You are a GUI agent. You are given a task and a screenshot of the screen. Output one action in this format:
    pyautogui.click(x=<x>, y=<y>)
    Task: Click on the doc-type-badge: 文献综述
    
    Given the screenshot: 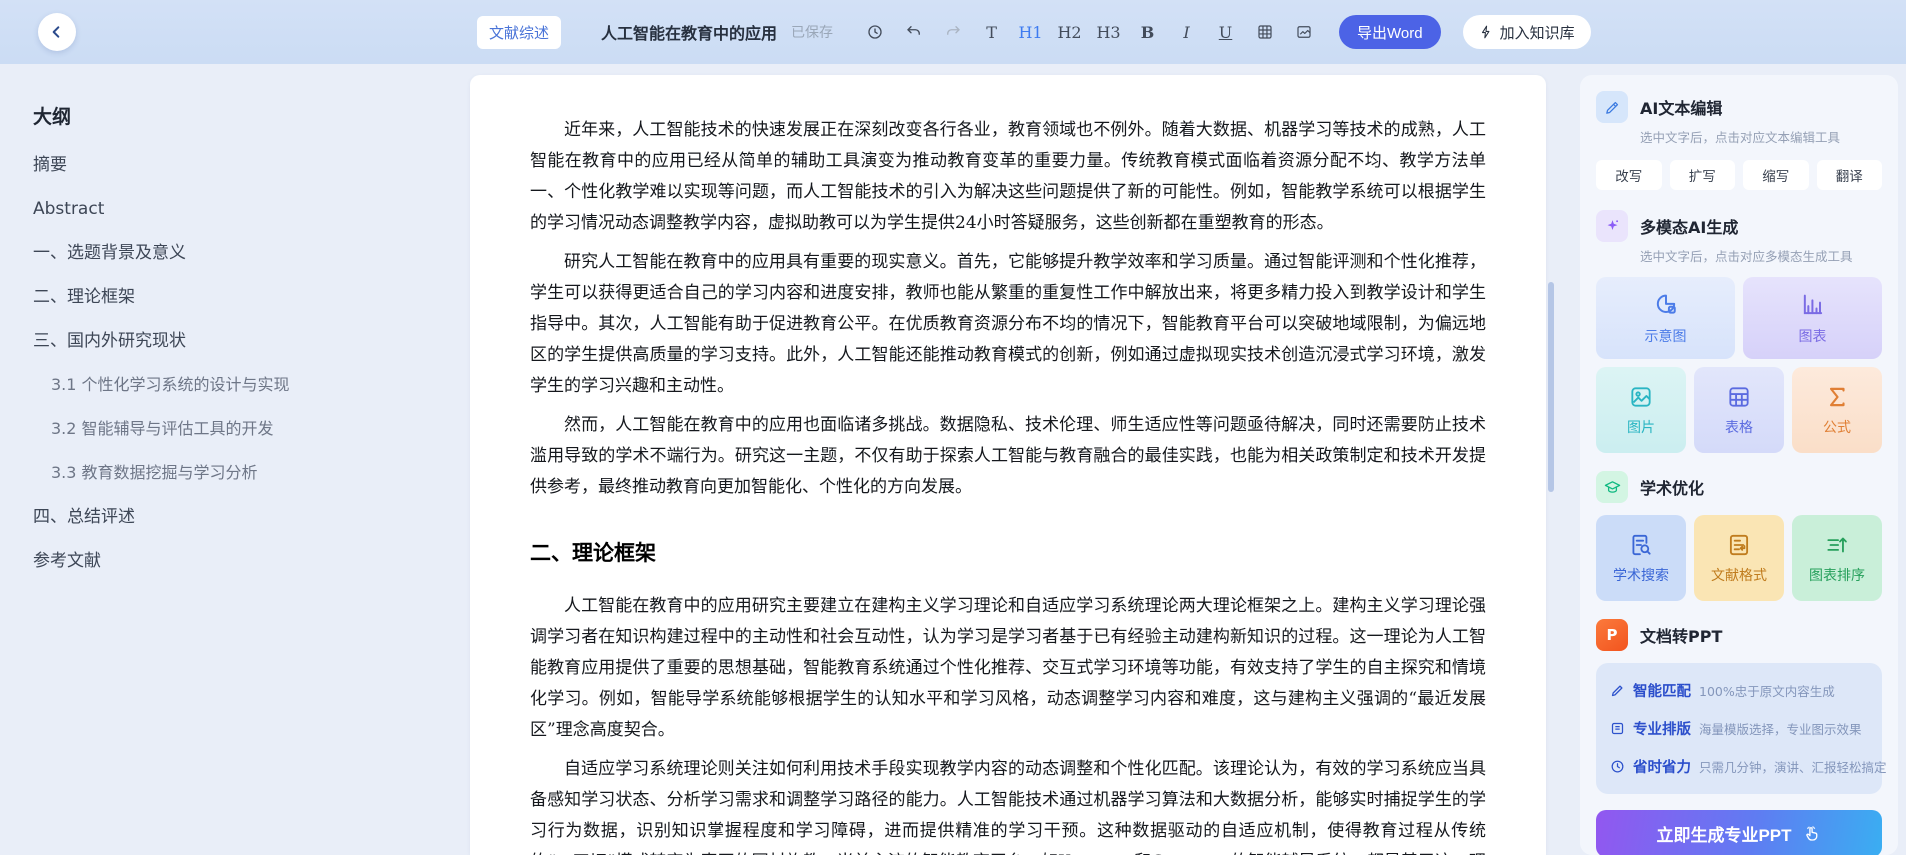 What is the action you would take?
    pyautogui.click(x=519, y=32)
    